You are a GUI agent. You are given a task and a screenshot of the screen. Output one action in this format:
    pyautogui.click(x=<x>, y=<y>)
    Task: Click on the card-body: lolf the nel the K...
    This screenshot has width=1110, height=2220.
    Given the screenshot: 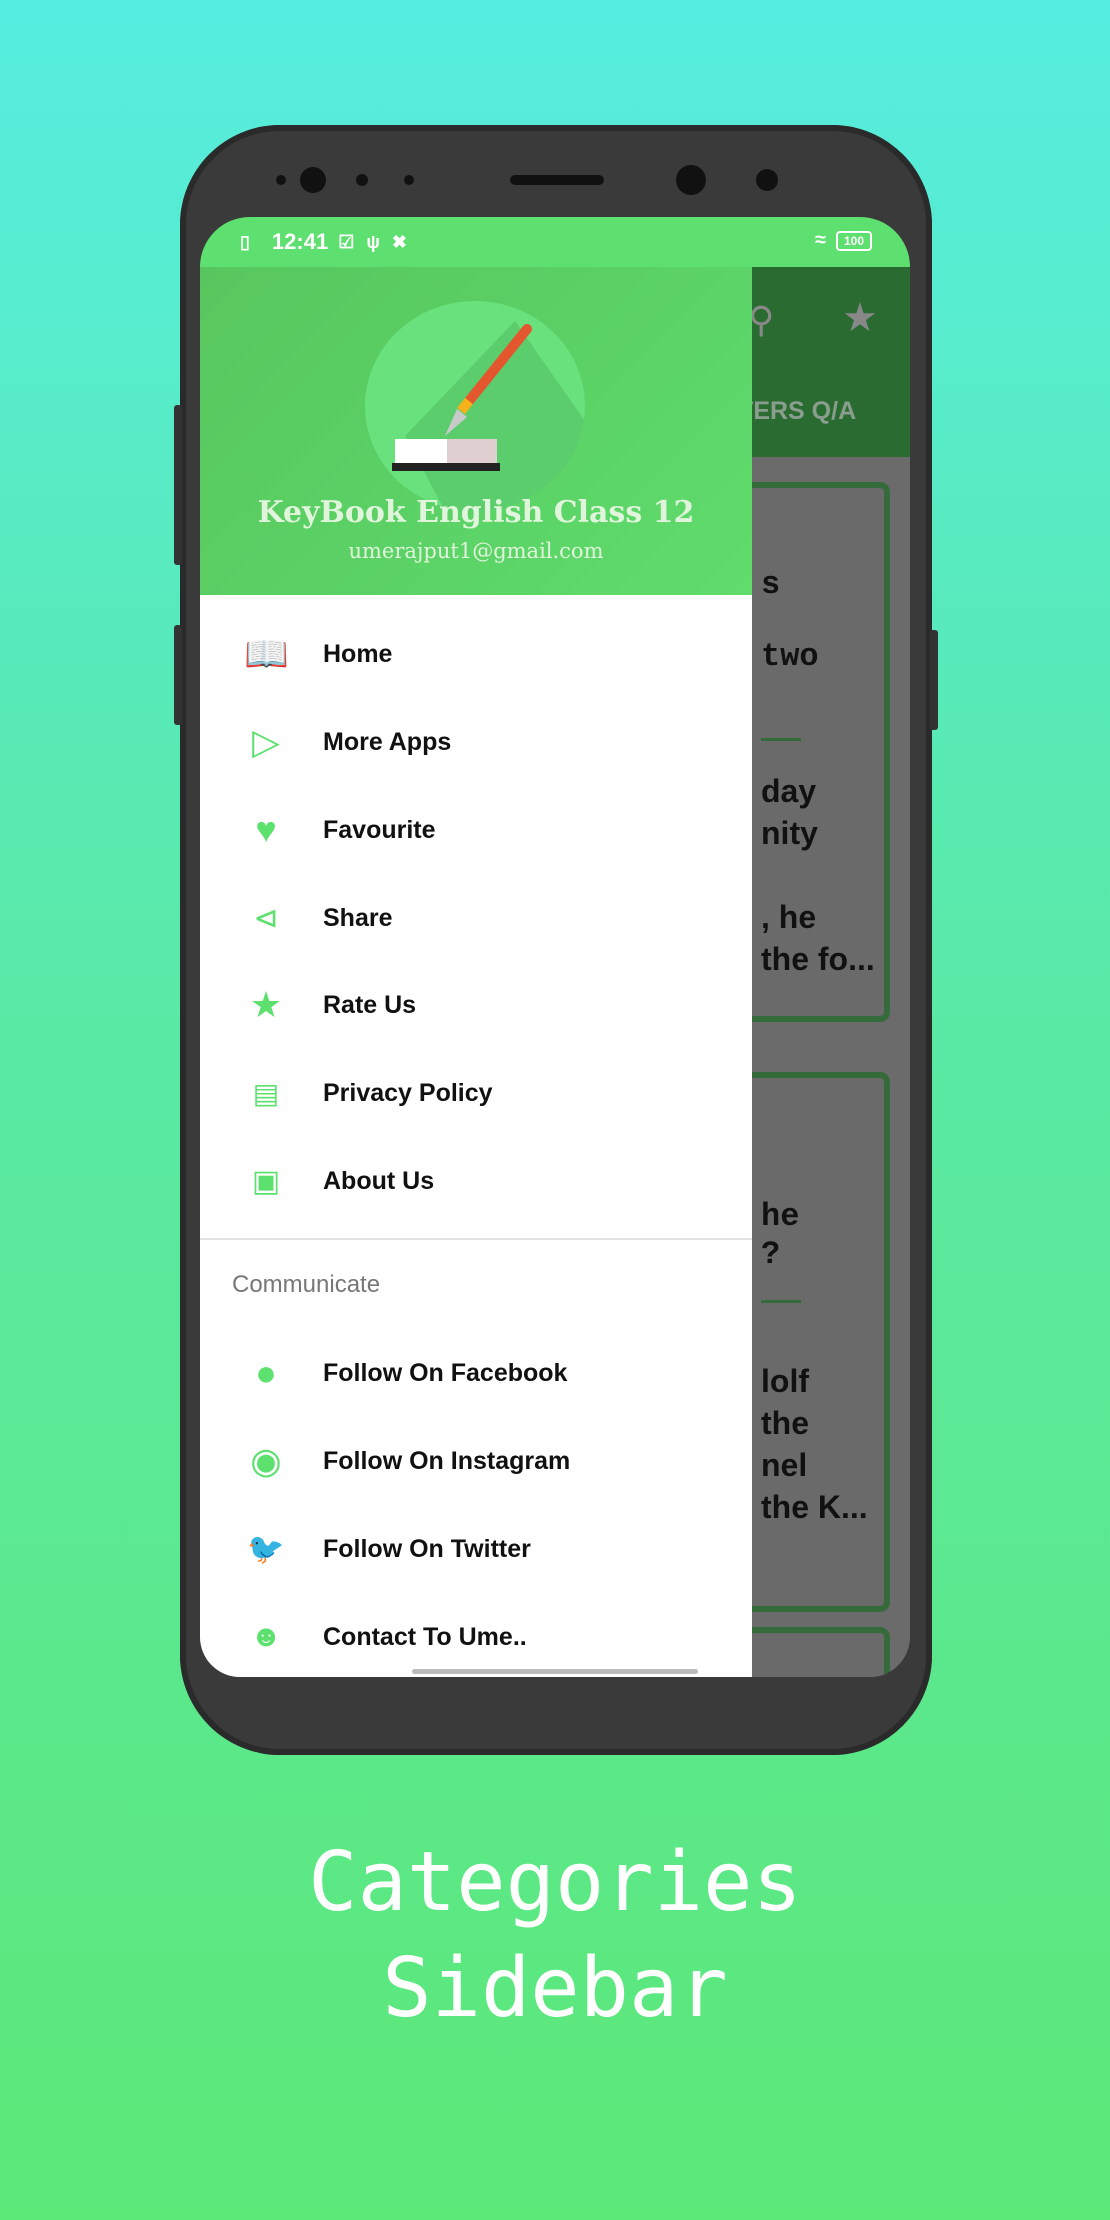 What is the action you would take?
    pyautogui.click(x=814, y=1444)
    